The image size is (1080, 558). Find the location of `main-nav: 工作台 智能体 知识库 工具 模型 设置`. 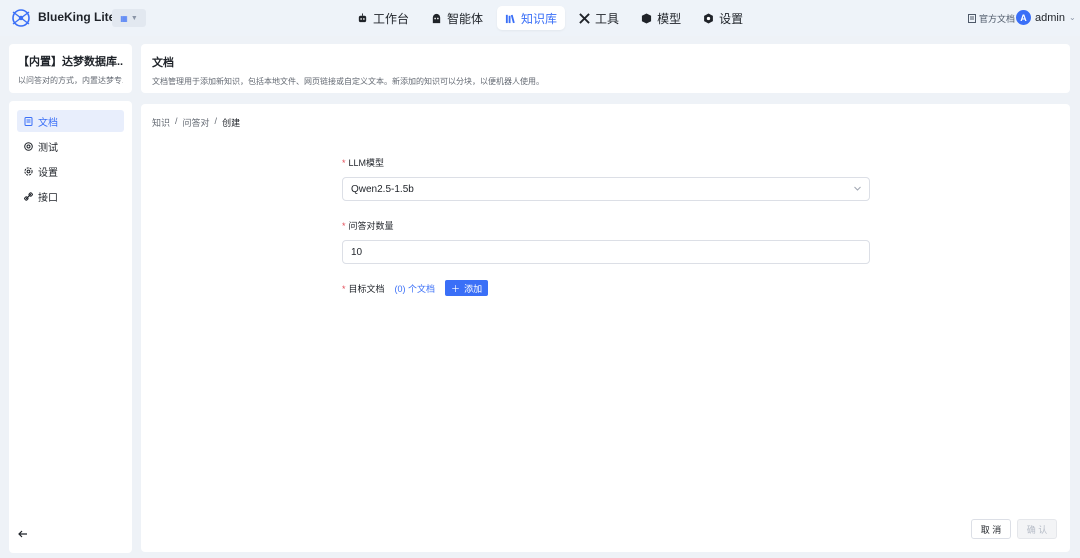

main-nav: 工作台 智能体 知识库 工具 模型 设置 is located at coordinates (550, 18).